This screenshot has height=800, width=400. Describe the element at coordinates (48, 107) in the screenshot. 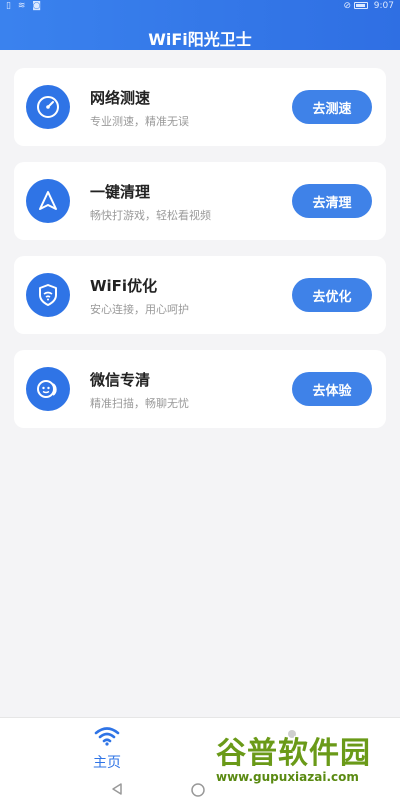

I see `speedometer-icon` at that location.